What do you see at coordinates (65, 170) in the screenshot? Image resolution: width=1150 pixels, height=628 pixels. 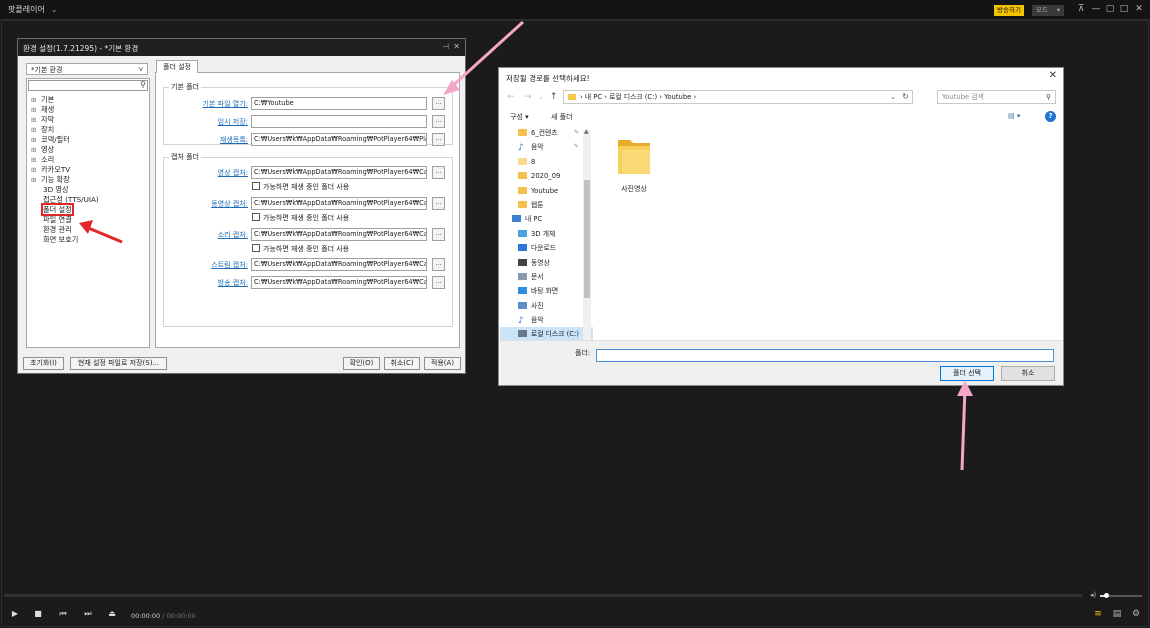 I see `tree-item: ⊞ 카카오TV` at bounding box center [65, 170].